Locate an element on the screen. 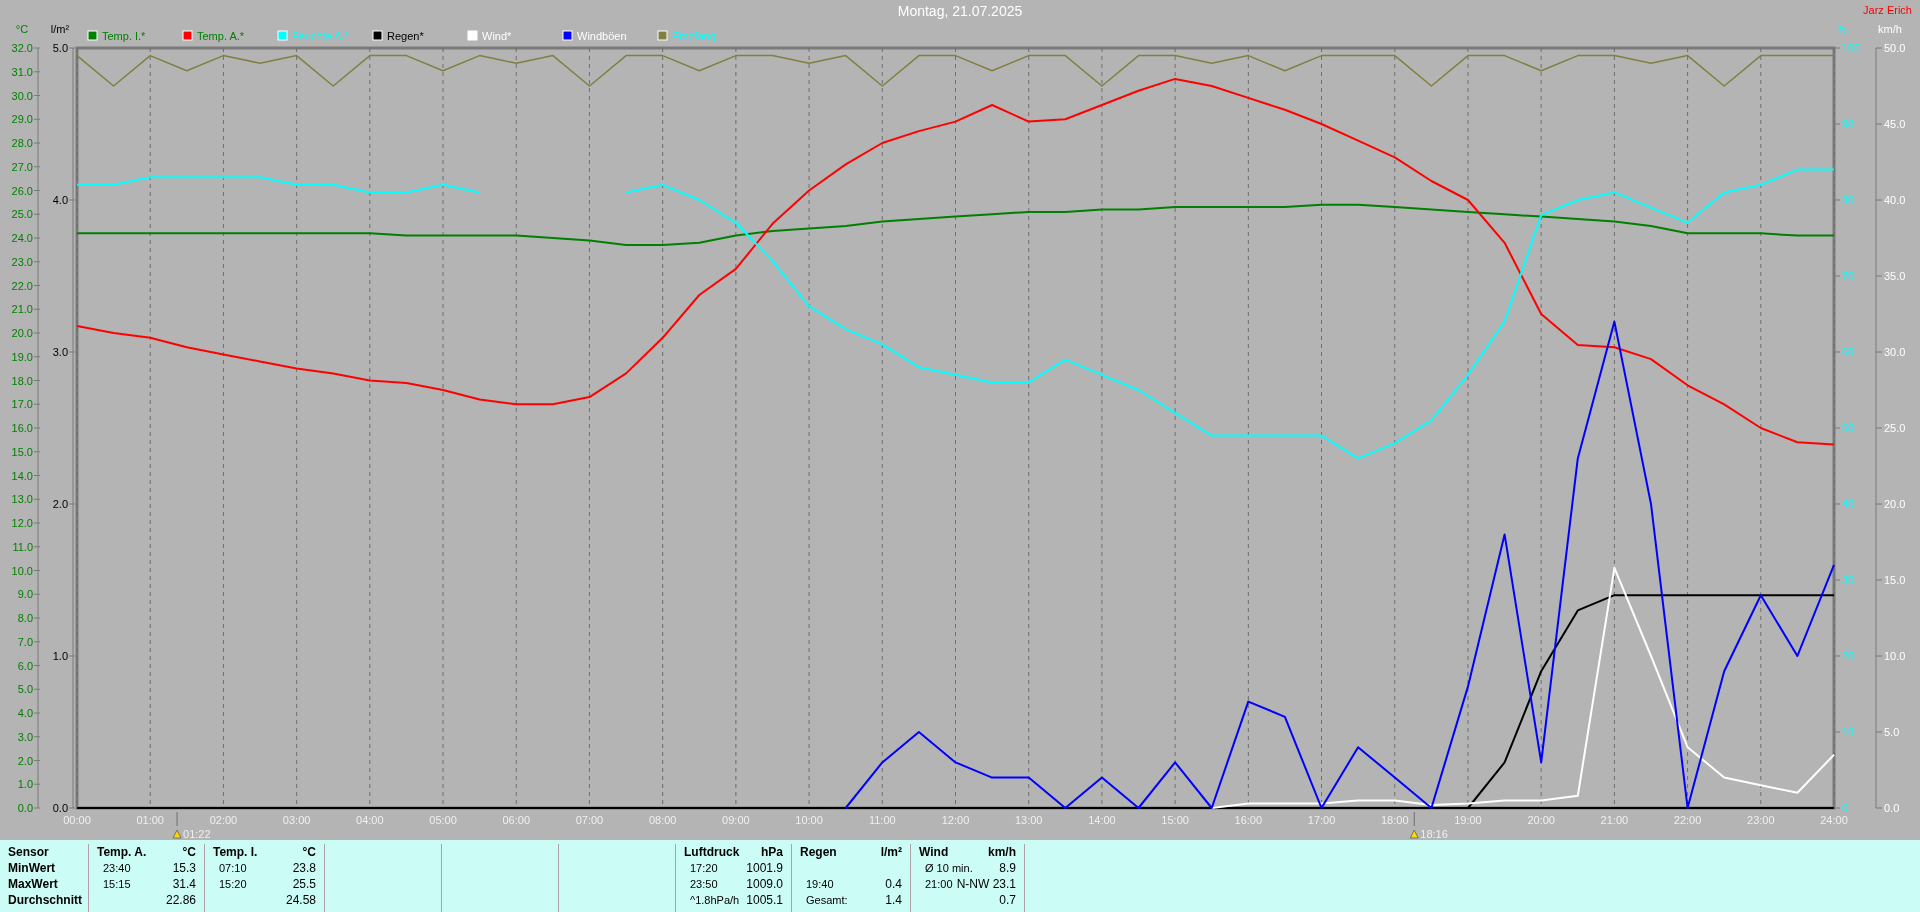 Image resolution: width=1920 pixels, height=912 pixels. y-tick-label: 22.0 is located at coordinates (22, 285).